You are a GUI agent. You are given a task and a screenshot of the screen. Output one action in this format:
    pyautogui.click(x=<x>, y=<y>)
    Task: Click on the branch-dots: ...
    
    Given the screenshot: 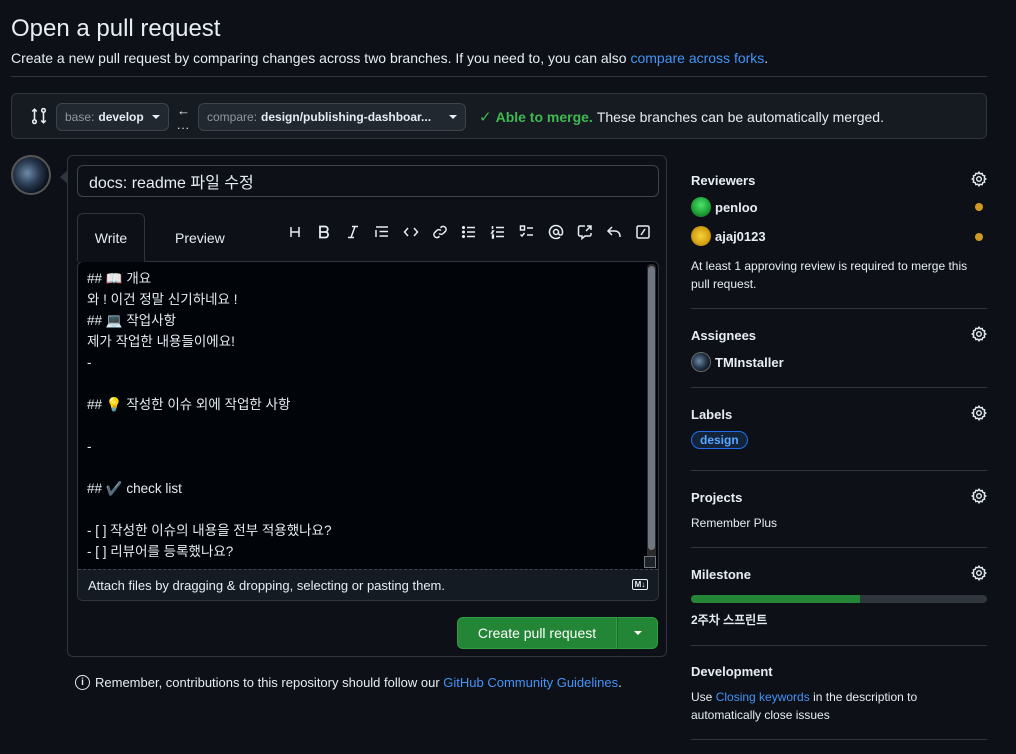 What is the action you would take?
    pyautogui.click(x=184, y=125)
    